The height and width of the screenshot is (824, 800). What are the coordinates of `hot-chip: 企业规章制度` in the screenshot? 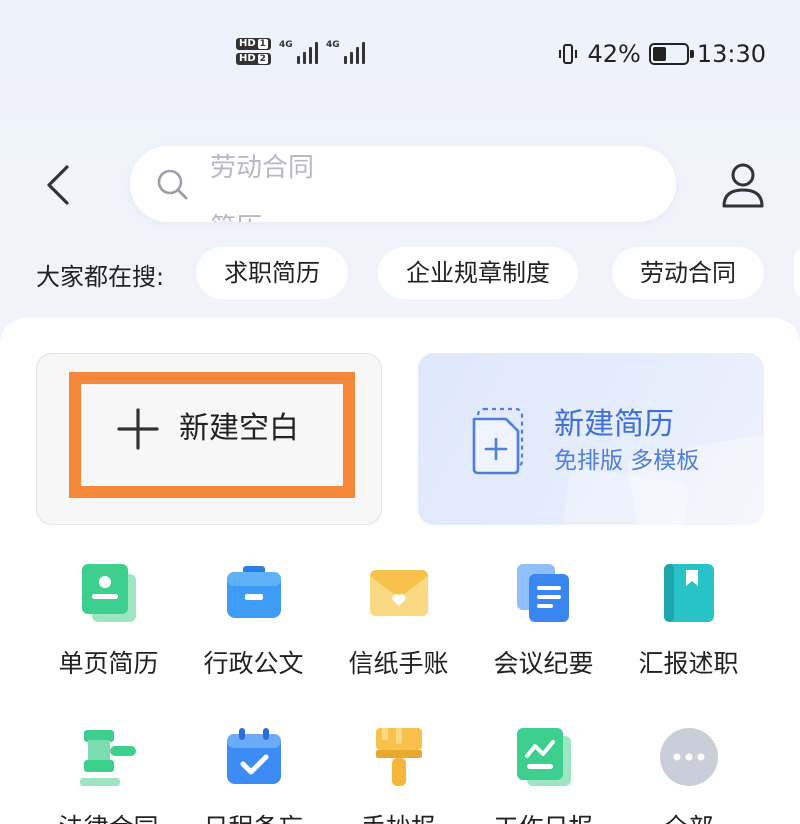 It's located at (478, 273).